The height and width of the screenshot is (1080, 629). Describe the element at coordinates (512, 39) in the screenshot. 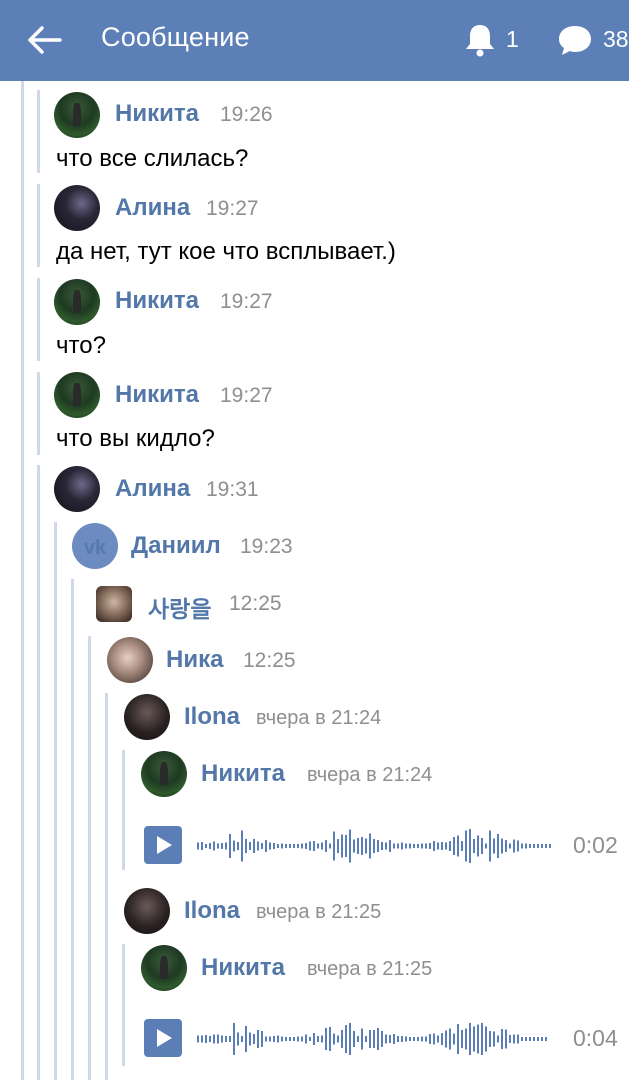

I see `notifications-count: 1` at that location.